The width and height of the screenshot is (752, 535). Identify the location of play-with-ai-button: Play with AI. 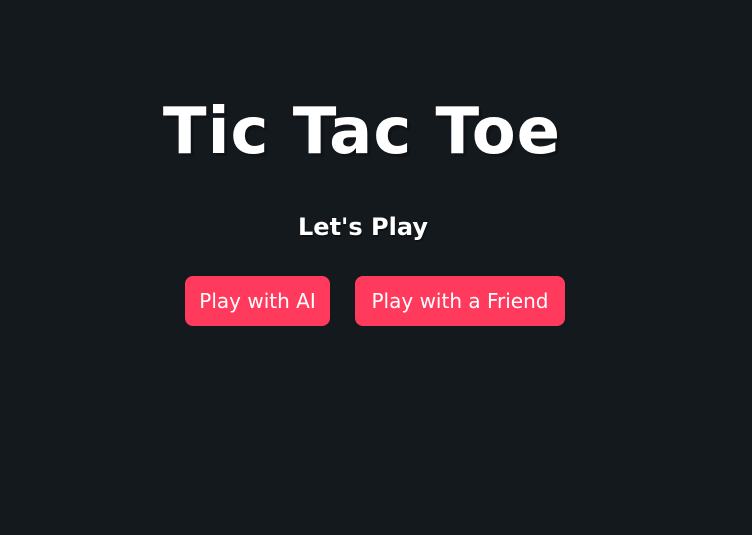
(257, 301).